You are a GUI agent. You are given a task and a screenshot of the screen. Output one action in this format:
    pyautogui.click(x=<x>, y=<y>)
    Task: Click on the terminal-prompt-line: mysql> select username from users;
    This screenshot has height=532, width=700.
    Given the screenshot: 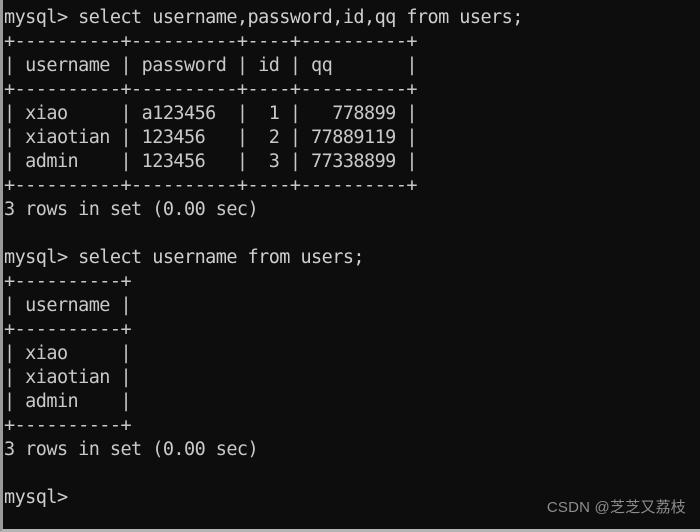 What is the action you would take?
    pyautogui.click(x=184, y=257)
    